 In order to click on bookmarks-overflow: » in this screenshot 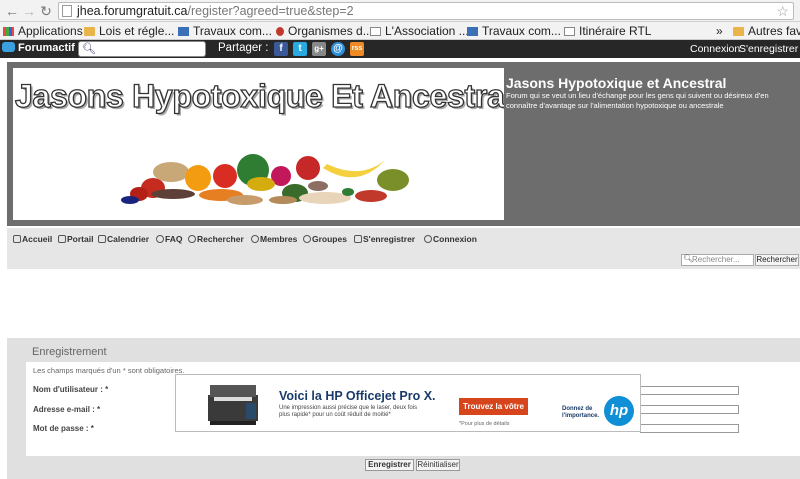, I will do `click(719, 31)`.